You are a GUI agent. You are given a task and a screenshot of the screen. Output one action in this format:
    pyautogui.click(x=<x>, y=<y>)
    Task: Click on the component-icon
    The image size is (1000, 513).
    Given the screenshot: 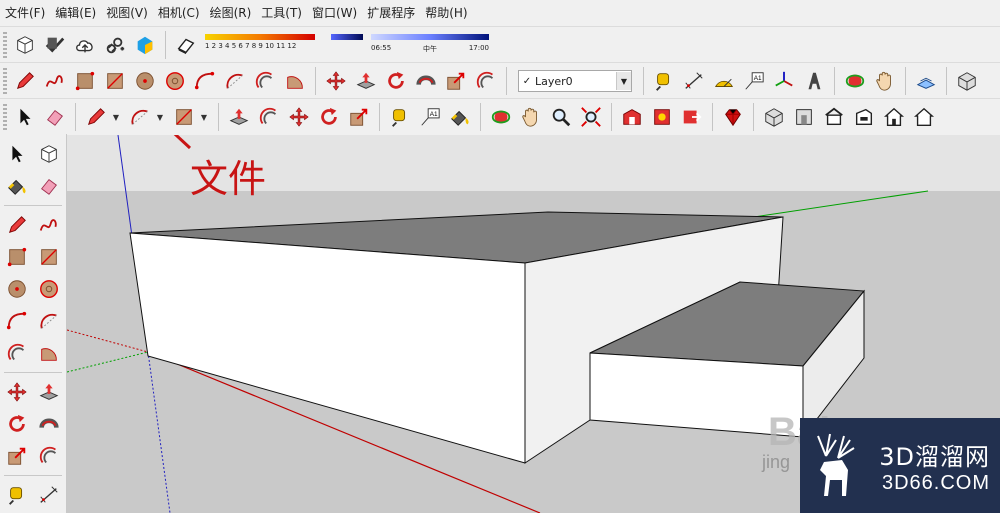 What is the action you would take?
    pyautogui.click(x=49, y=154)
    